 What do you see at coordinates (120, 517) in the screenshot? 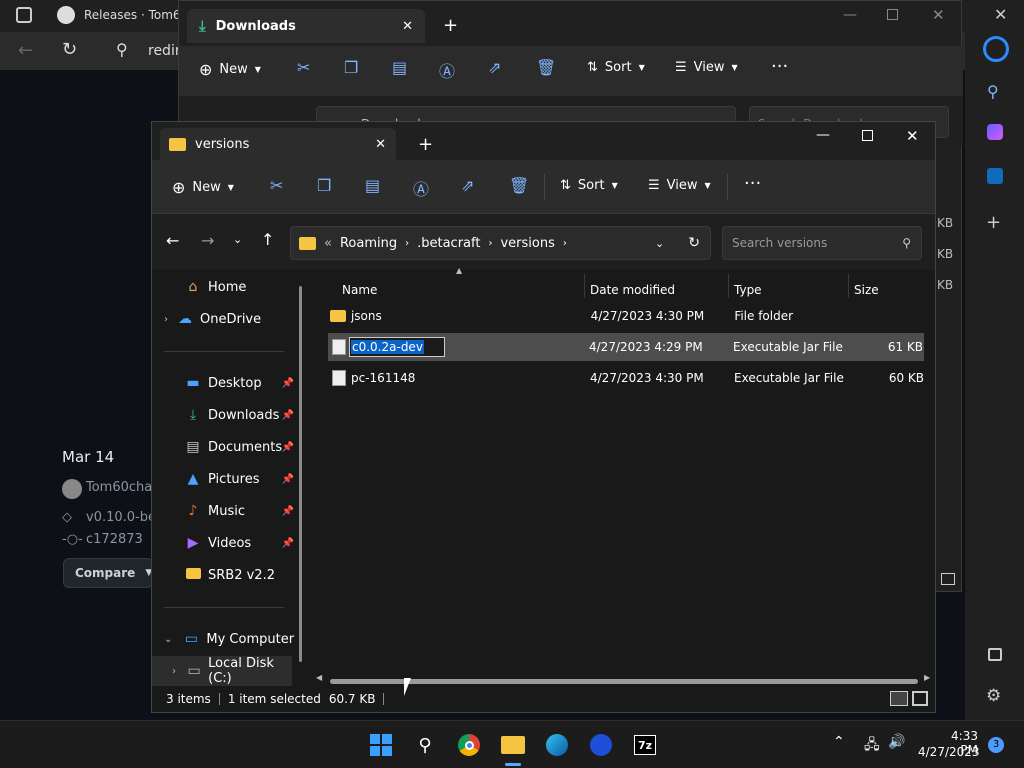
I see `release-tag: v0.10.0-bet` at bounding box center [120, 517].